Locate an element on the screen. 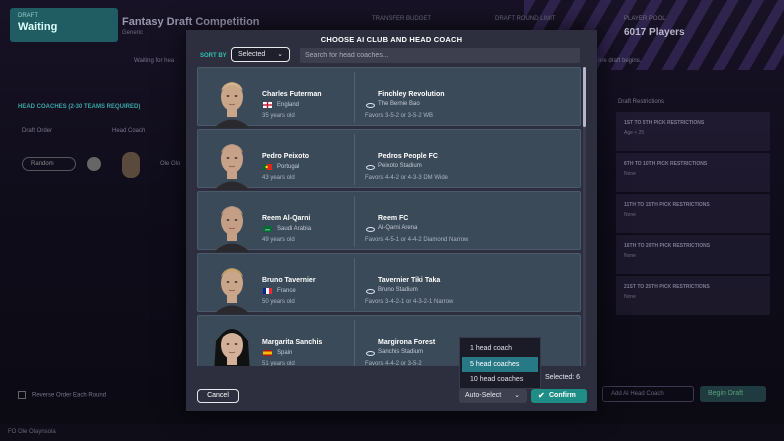 This screenshot has width=784, height=441. club-name: Pedros People FC is located at coordinates (408, 156).